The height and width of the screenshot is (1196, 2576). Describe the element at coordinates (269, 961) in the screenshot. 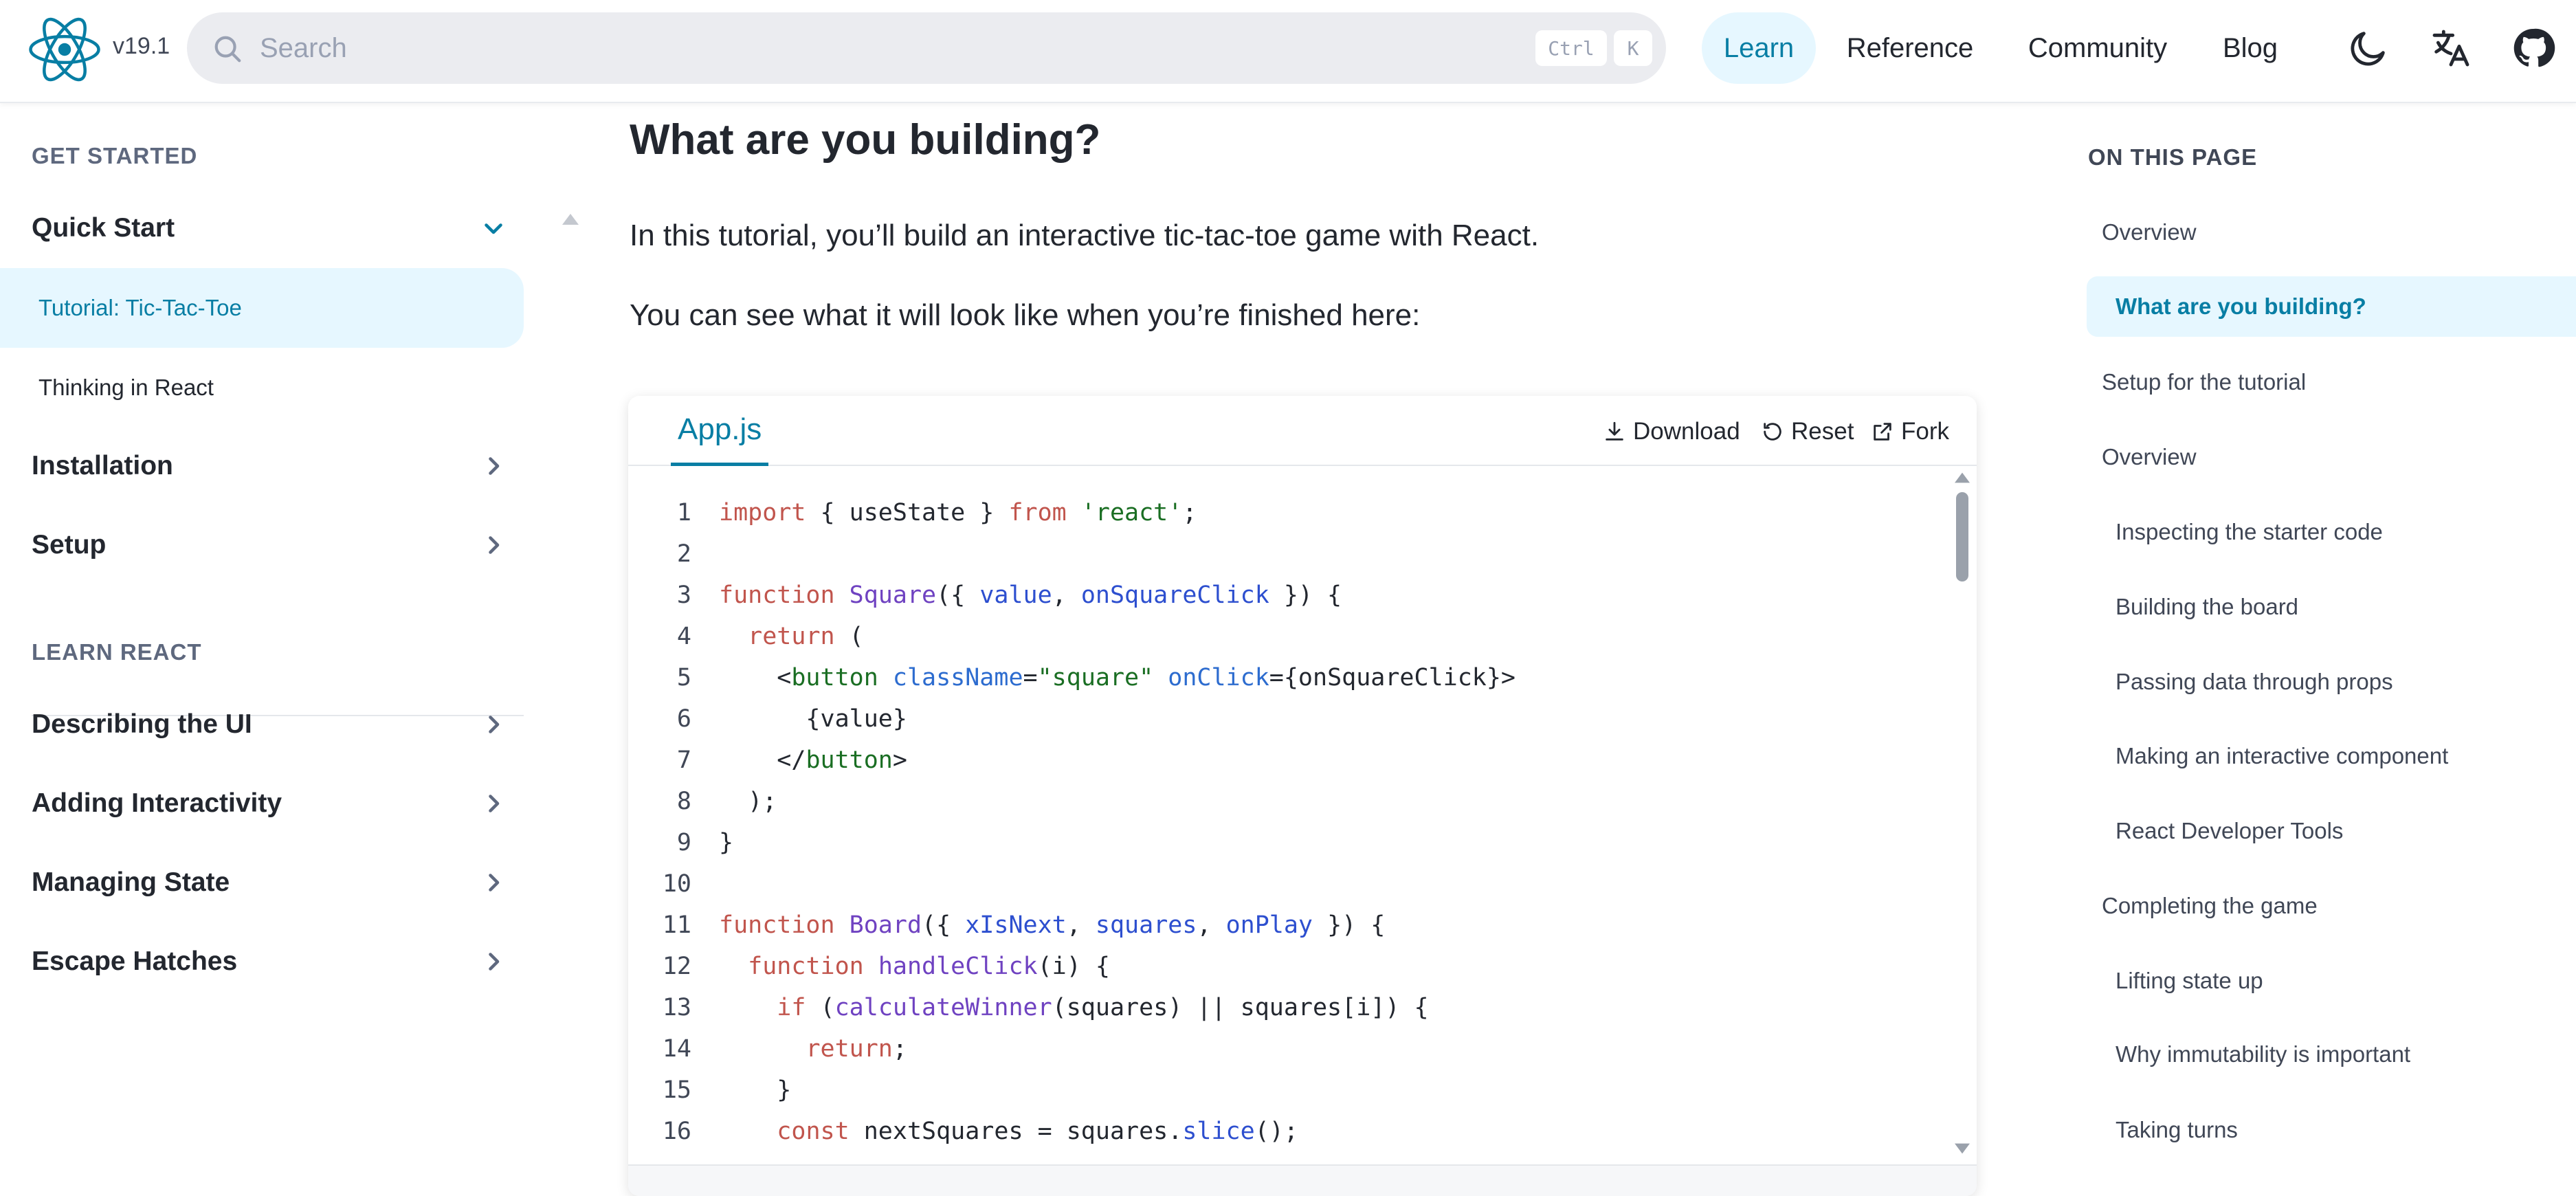

I see `sidebar-item-escape-hatches: Escape Hatches` at that location.